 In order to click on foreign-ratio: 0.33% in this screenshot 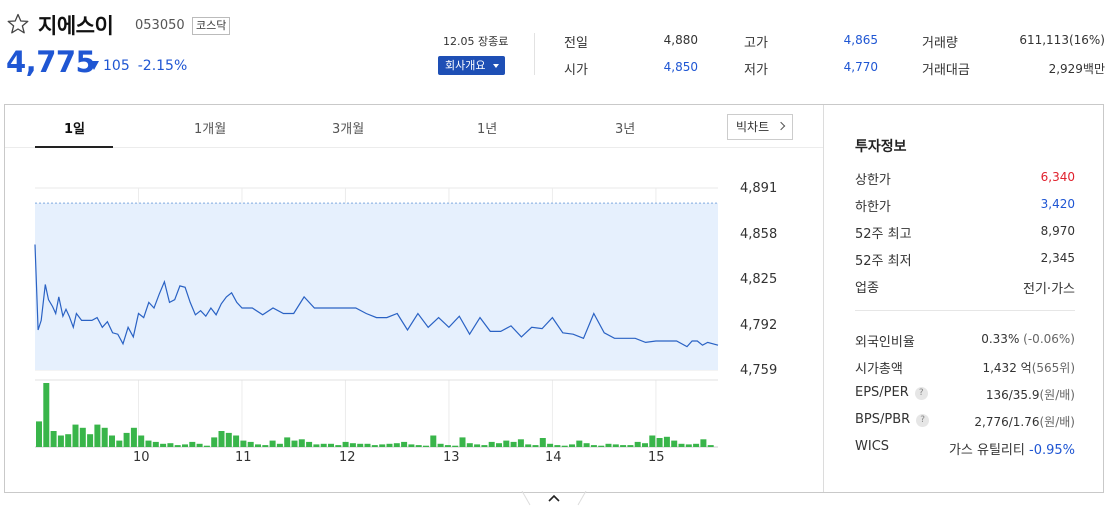, I will do `click(1000, 339)`.